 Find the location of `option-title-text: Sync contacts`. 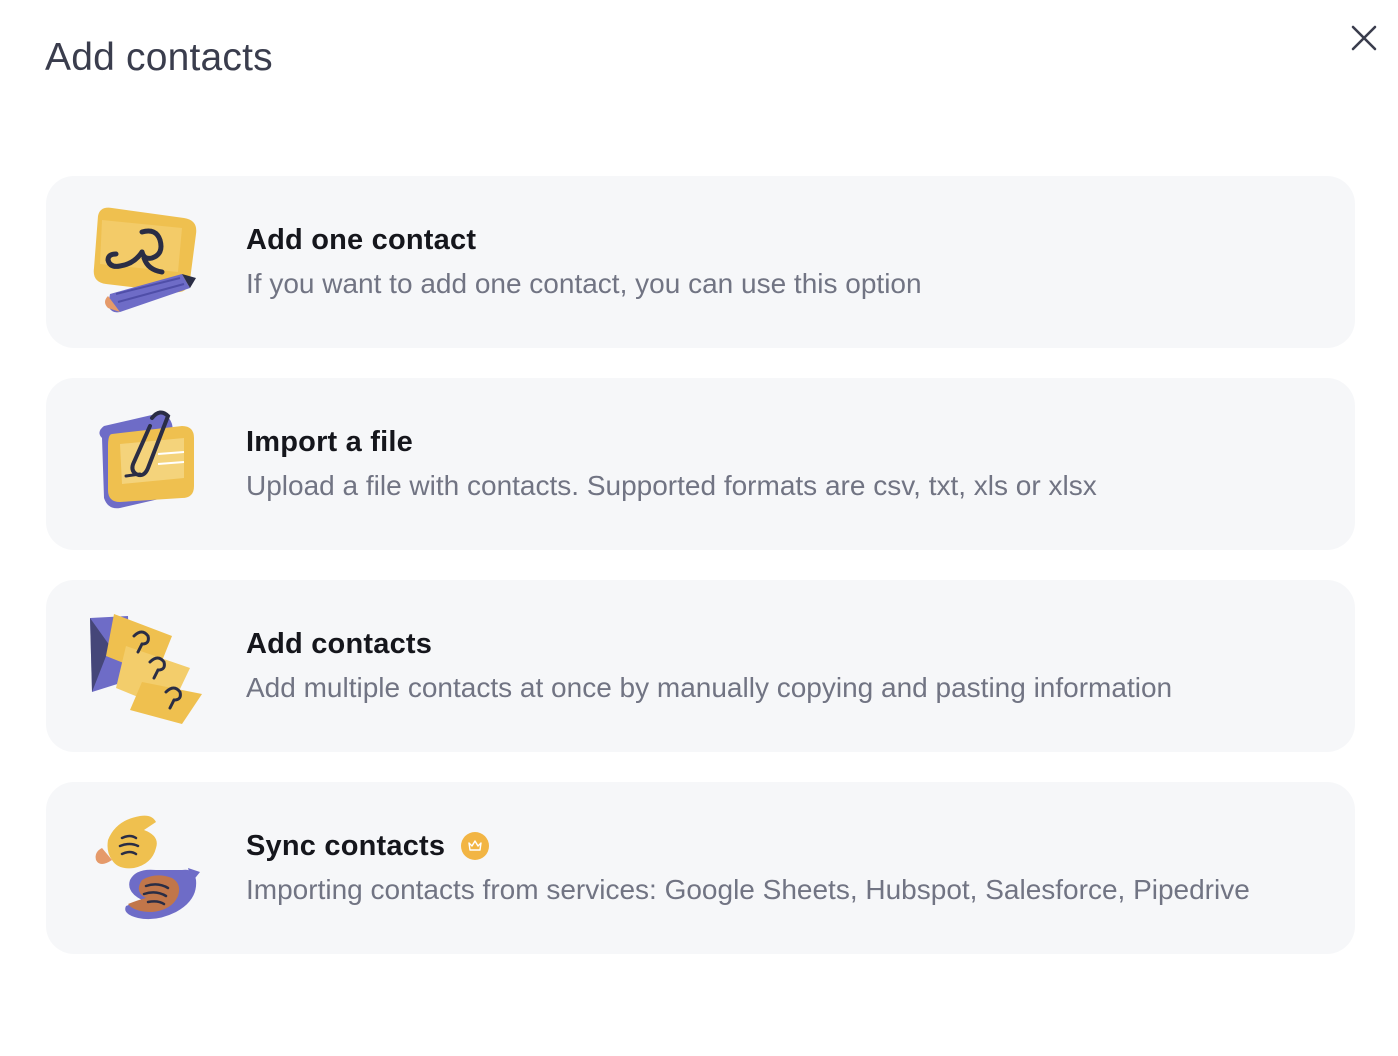

option-title-text: Sync contacts is located at coordinates (346, 846).